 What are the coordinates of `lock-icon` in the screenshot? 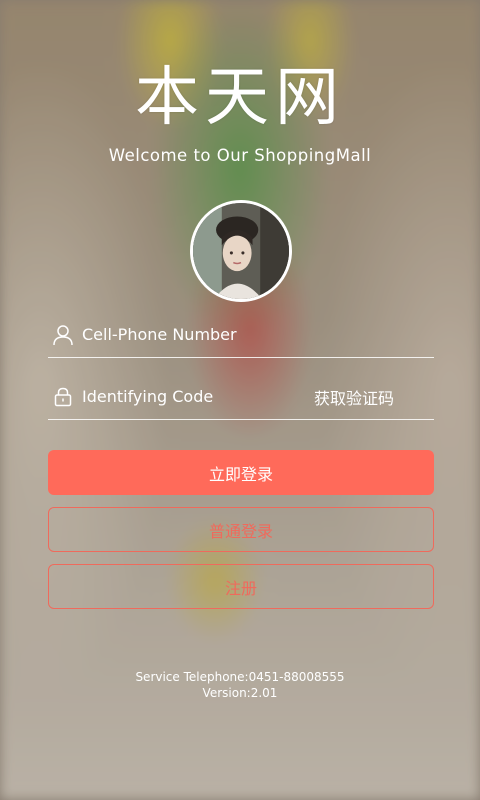 It's located at (63, 397).